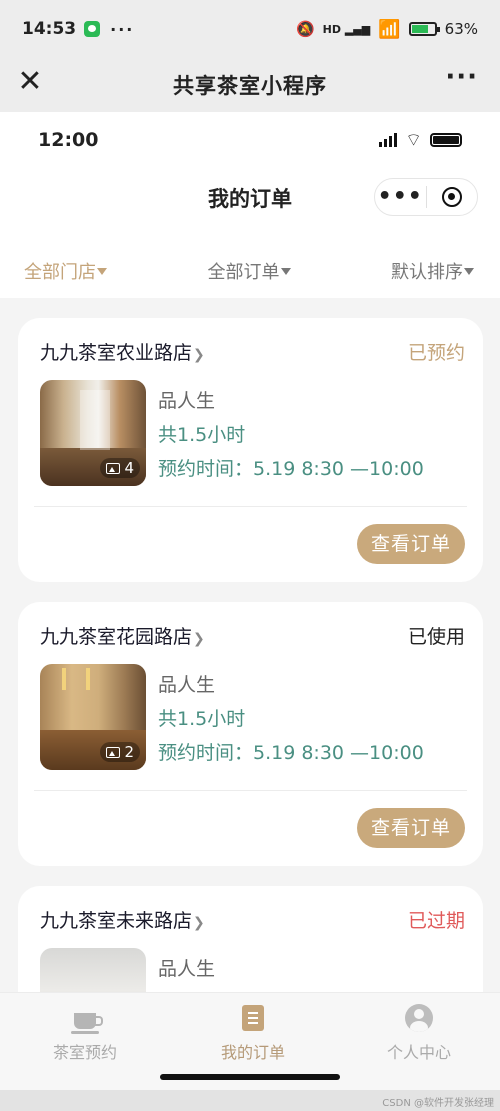 The image size is (500, 1111). I want to click on cellular-icon, so click(388, 140).